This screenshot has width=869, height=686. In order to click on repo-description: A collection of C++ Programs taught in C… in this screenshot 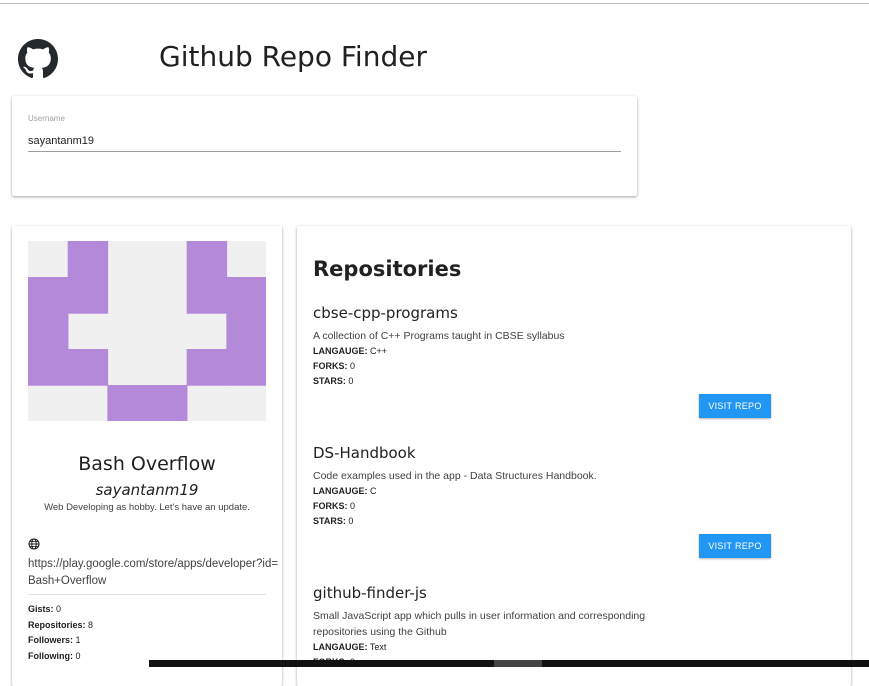, I will do `click(439, 336)`.